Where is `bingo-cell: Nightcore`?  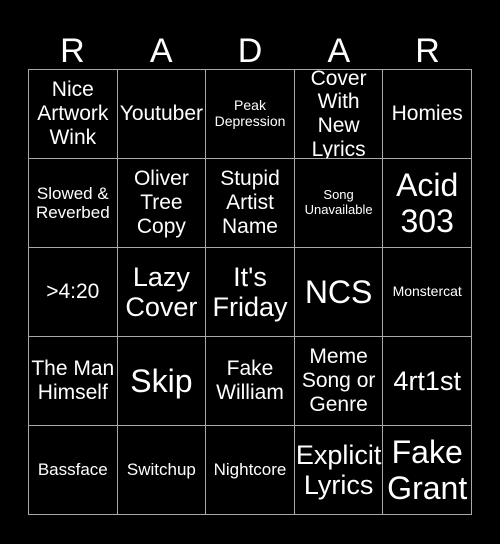 bingo-cell: Nightcore is located at coordinates (250, 470).